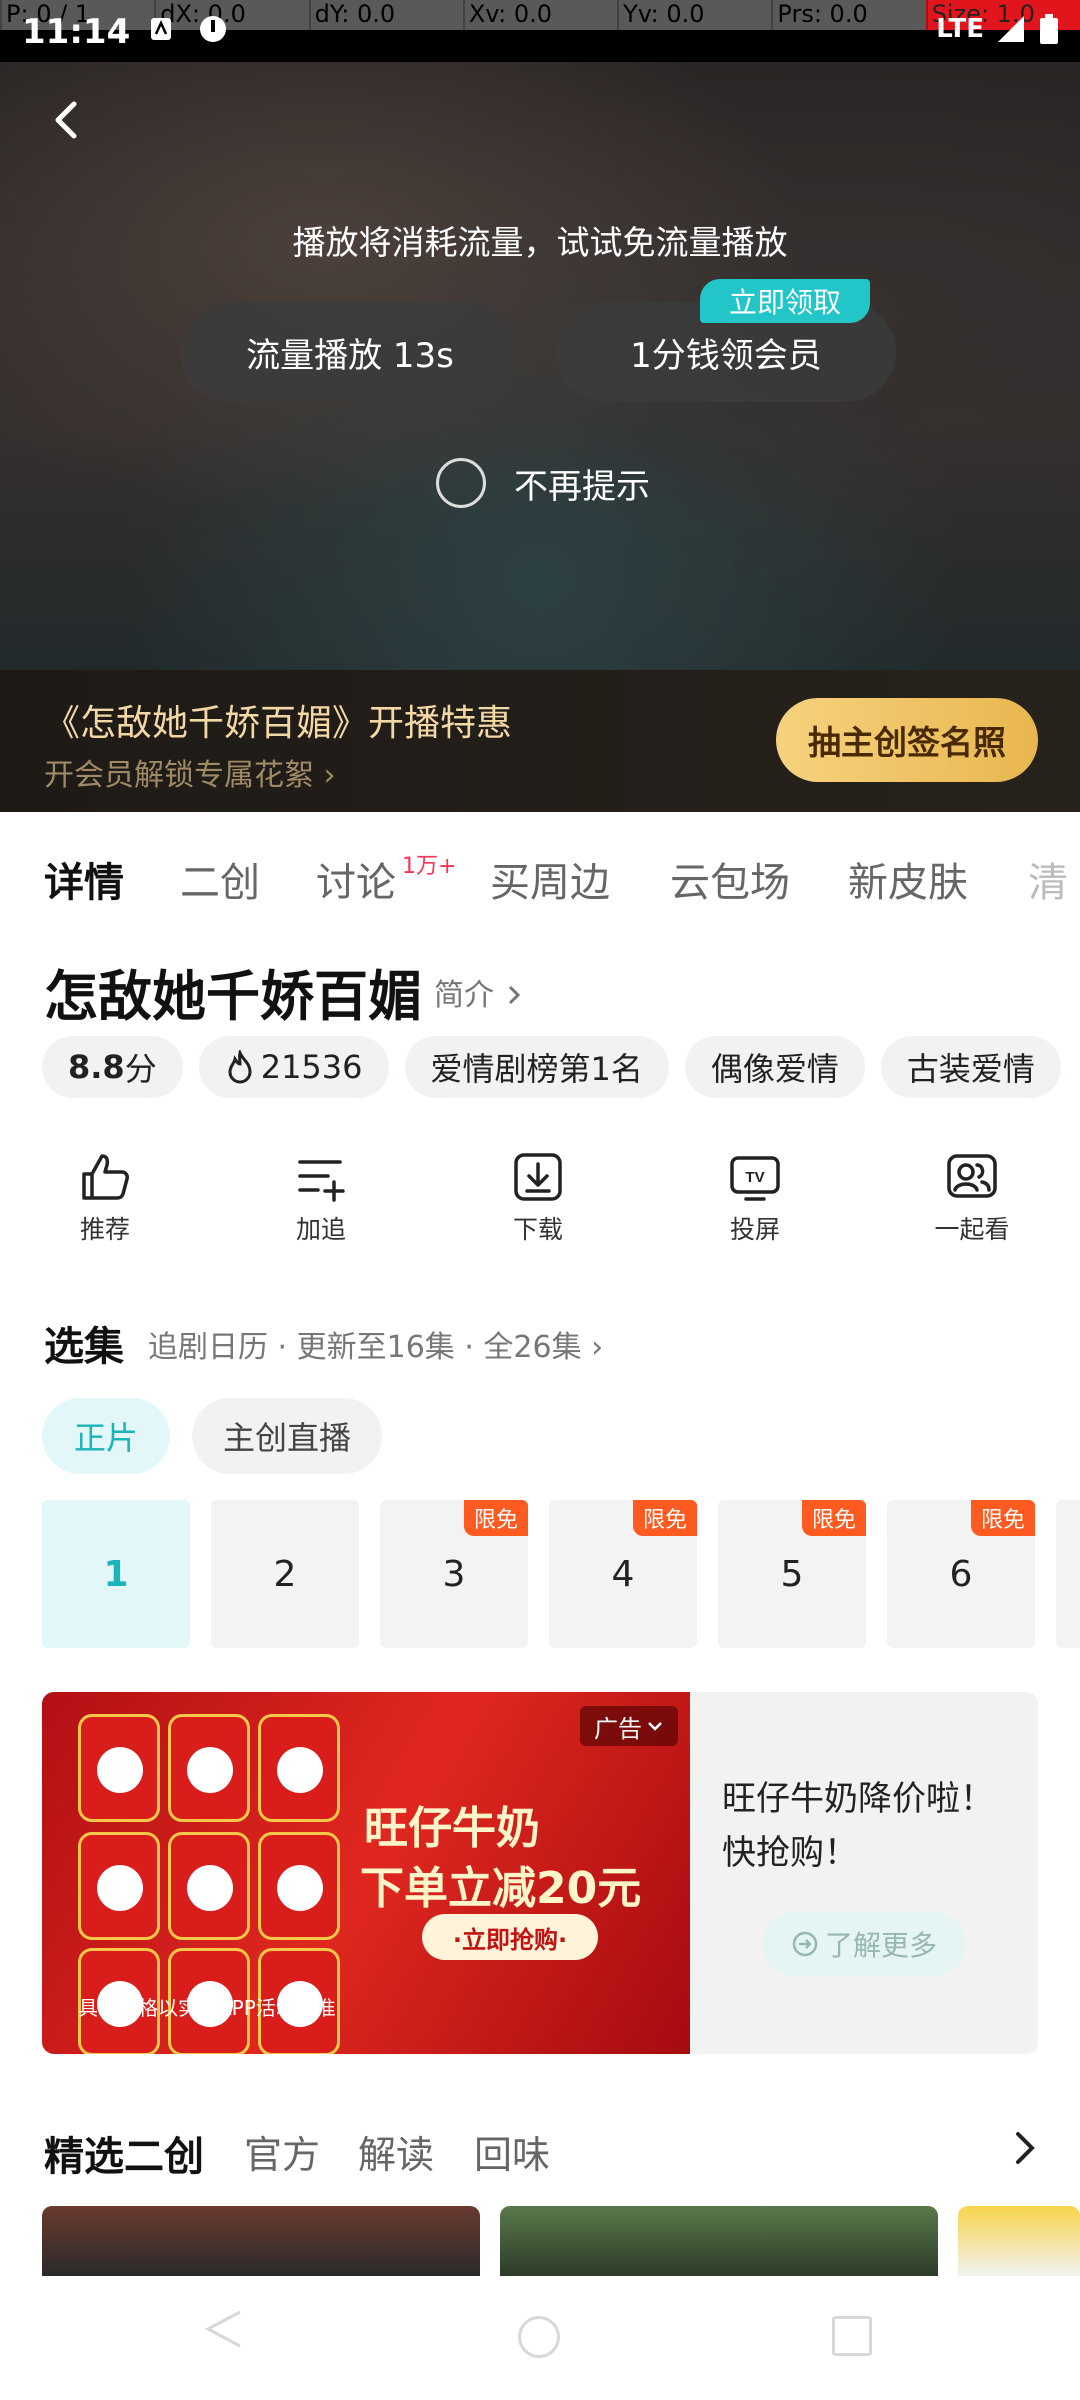  Describe the element at coordinates (104, 1229) in the screenshot. I see `recommend-label: 推荐` at that location.